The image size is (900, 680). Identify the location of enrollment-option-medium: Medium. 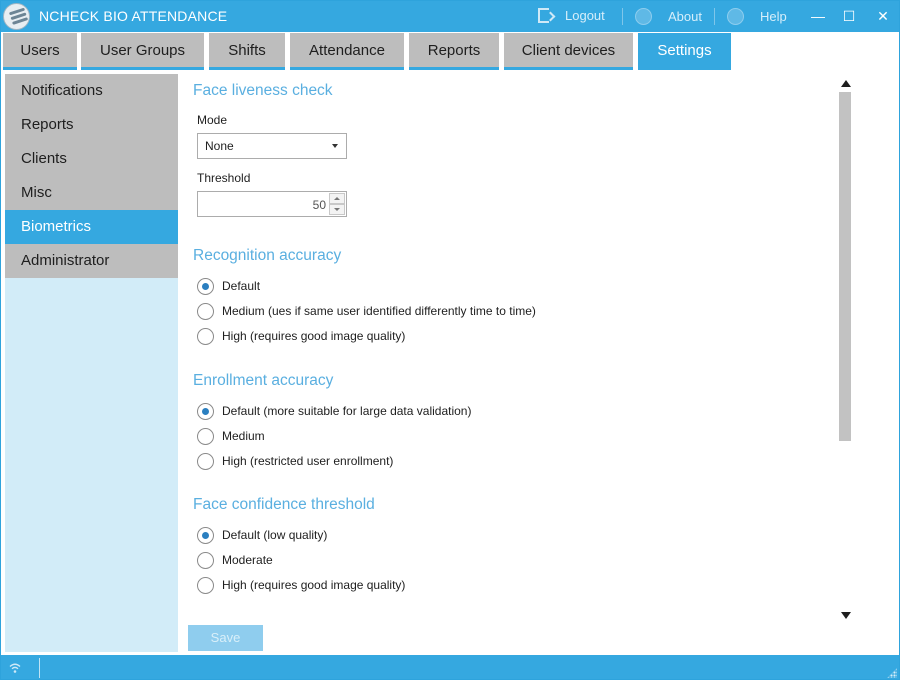
(231, 436).